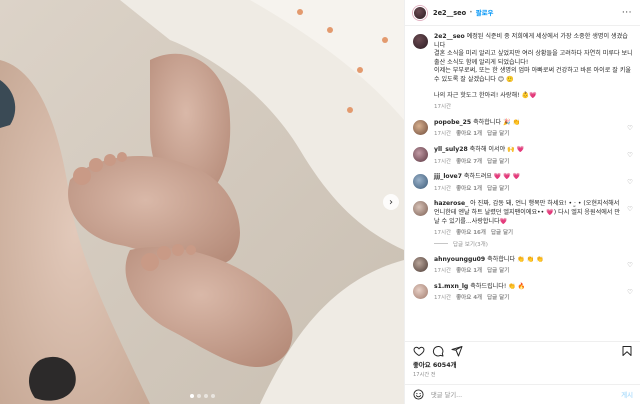 This screenshot has width=640, height=404. I want to click on comment-username: s1.mxn_lg, so click(451, 286).